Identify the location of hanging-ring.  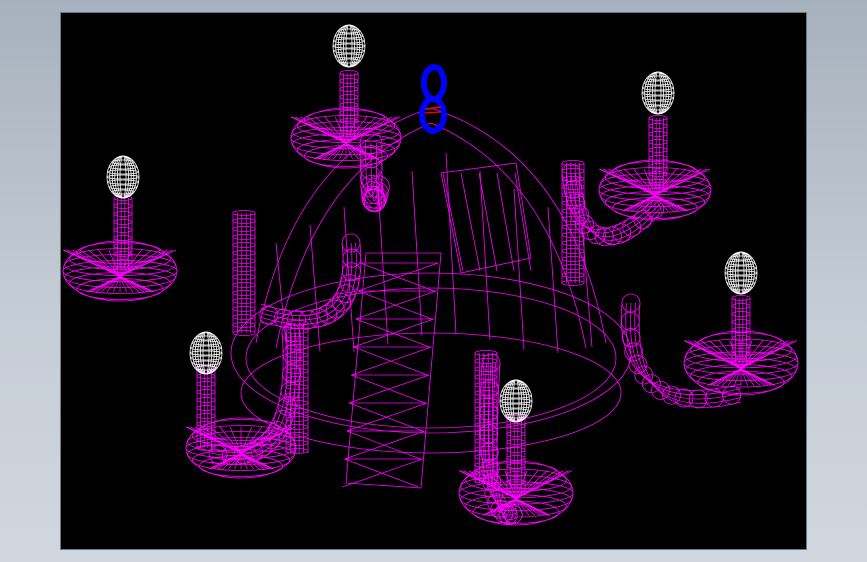
(433, 99).